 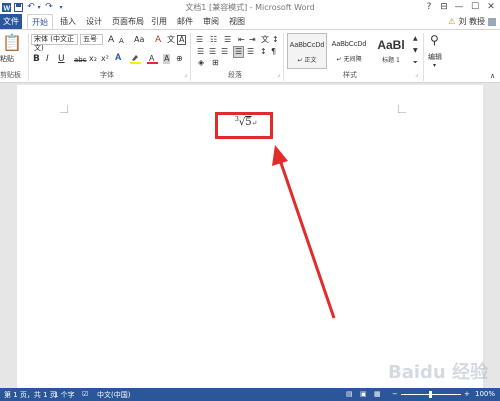 What do you see at coordinates (430, 394) in the screenshot?
I see `zoom-slider-thumb` at bounding box center [430, 394].